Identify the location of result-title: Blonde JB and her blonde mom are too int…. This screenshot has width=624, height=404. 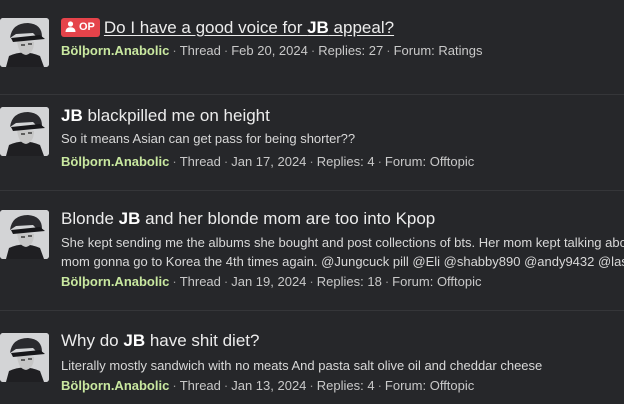
(248, 219).